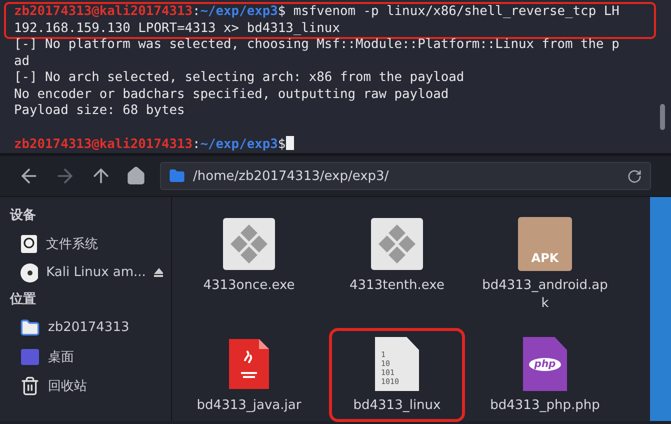  I want to click on file-item: 4313once.exe, so click(249, 264).